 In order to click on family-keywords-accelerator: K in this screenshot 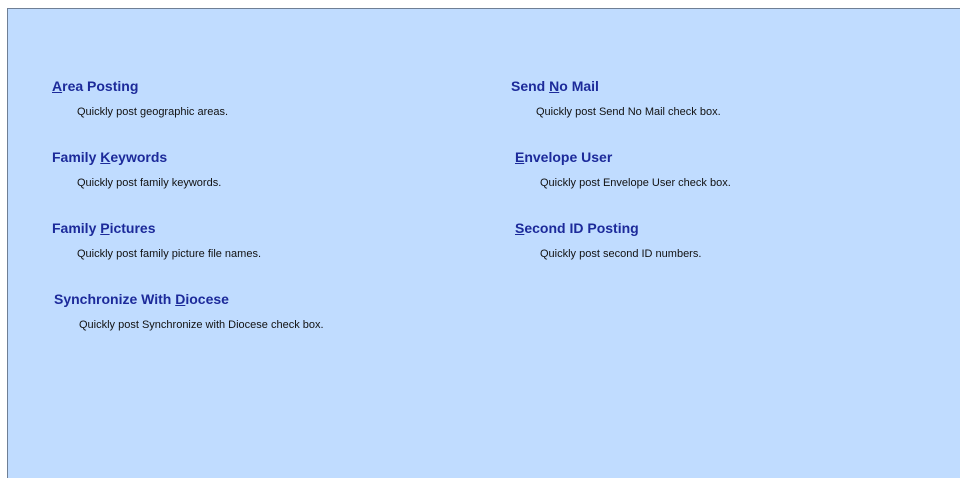, I will do `click(105, 157)`.